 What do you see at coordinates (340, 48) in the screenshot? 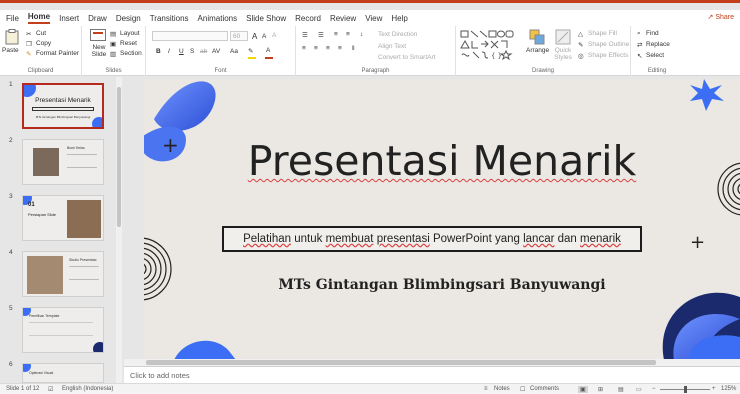
I see `justify-icon: ≡` at bounding box center [340, 48].